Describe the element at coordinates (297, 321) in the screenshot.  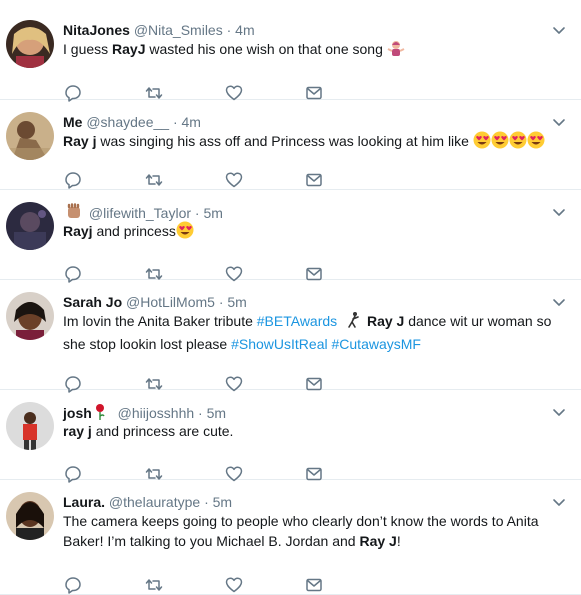
I see `hashtag-link: #BETAwards` at that location.